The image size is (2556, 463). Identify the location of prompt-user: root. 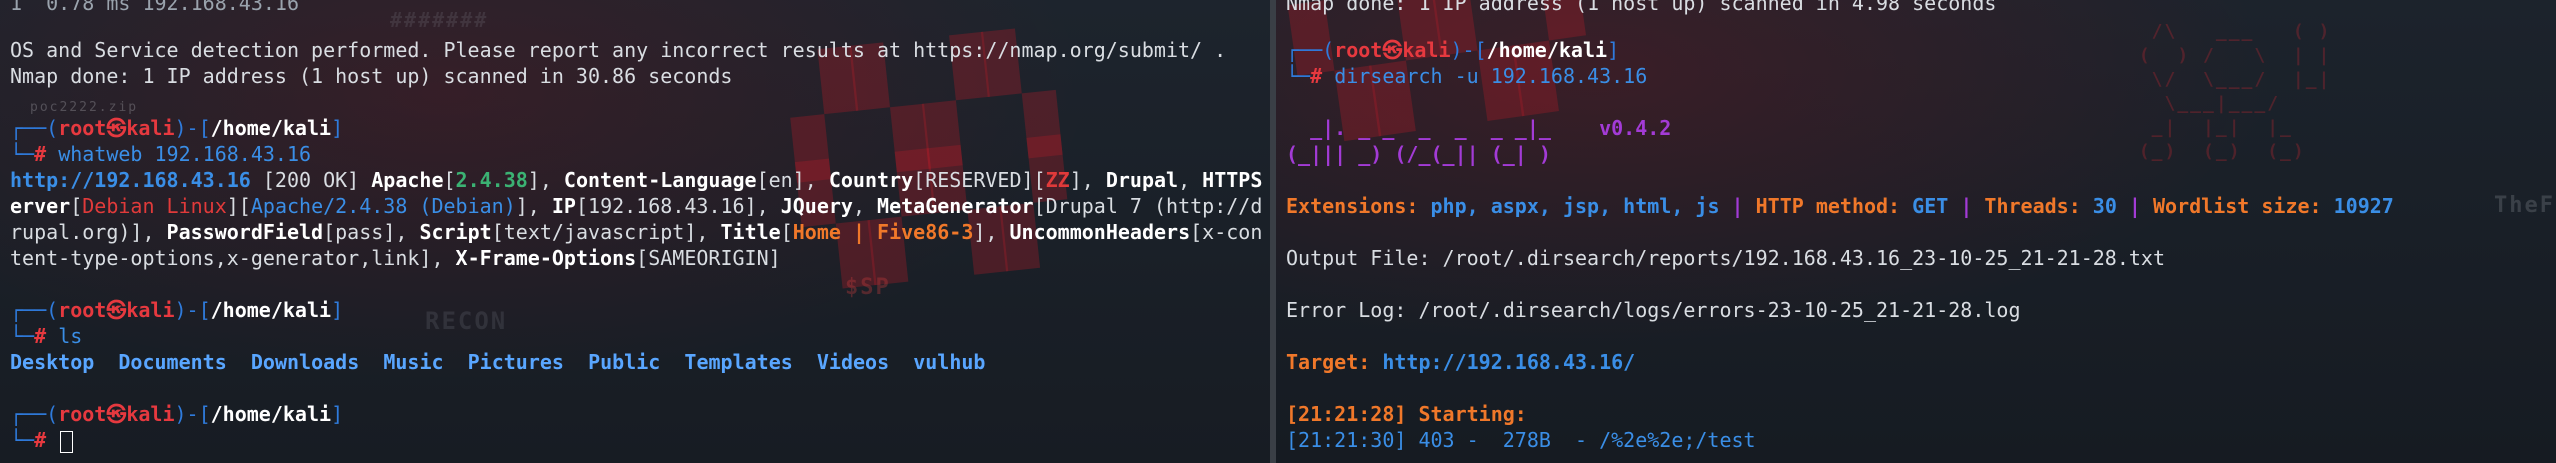
(82, 128).